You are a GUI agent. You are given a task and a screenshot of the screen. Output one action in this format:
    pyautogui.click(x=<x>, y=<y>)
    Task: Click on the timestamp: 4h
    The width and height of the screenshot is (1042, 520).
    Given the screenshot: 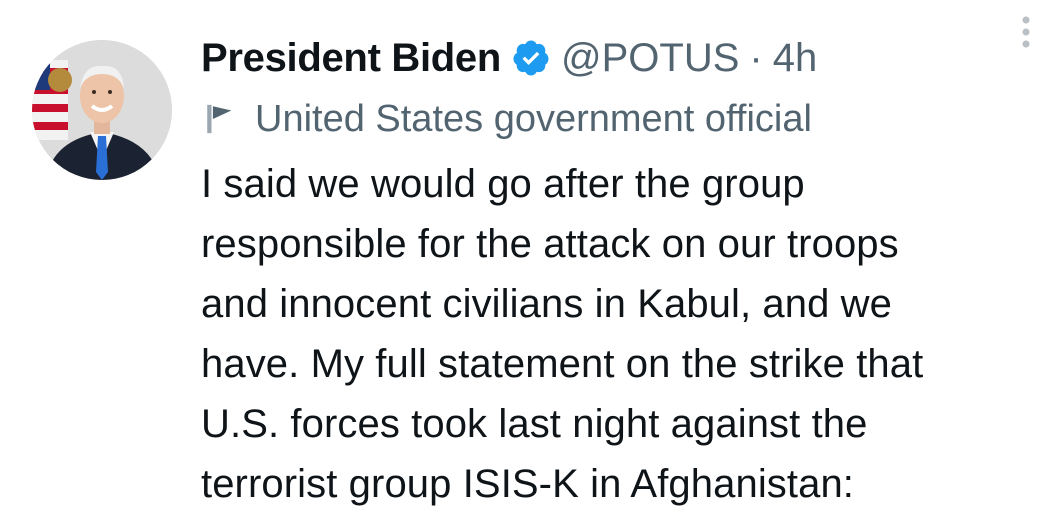 What is the action you would take?
    pyautogui.click(x=795, y=58)
    